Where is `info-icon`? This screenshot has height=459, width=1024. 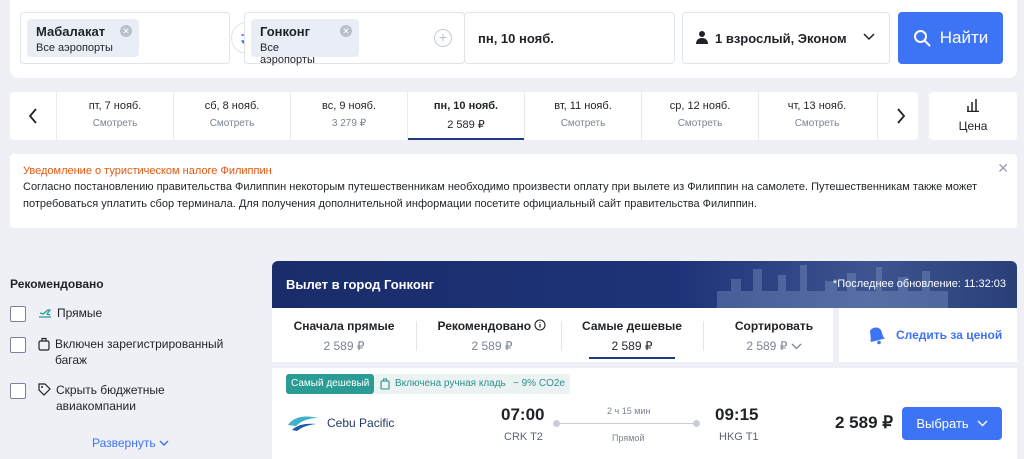 info-icon is located at coordinates (540, 325).